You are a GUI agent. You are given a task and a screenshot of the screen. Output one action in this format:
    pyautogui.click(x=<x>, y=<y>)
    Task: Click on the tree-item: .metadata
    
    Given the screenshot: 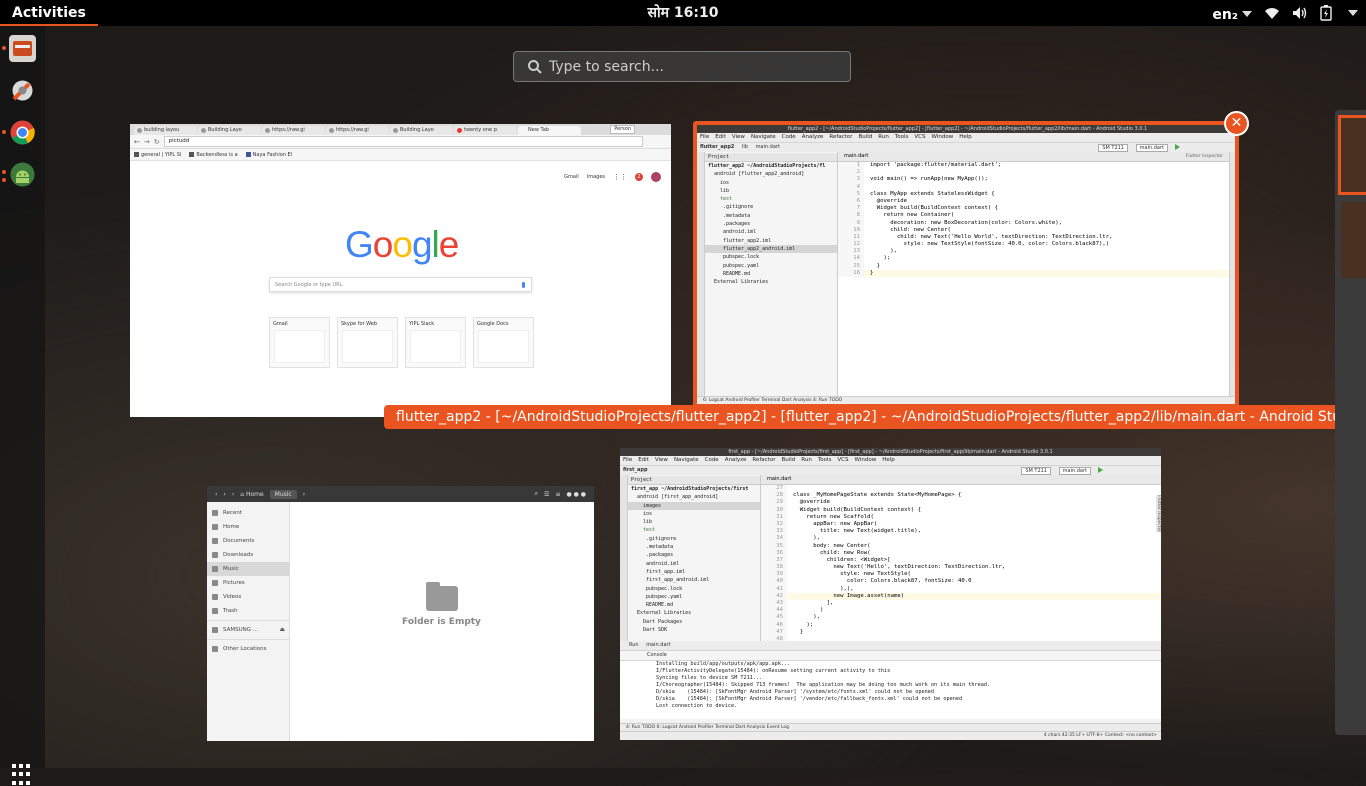 What is the action you would take?
    pyautogui.click(x=694, y=547)
    